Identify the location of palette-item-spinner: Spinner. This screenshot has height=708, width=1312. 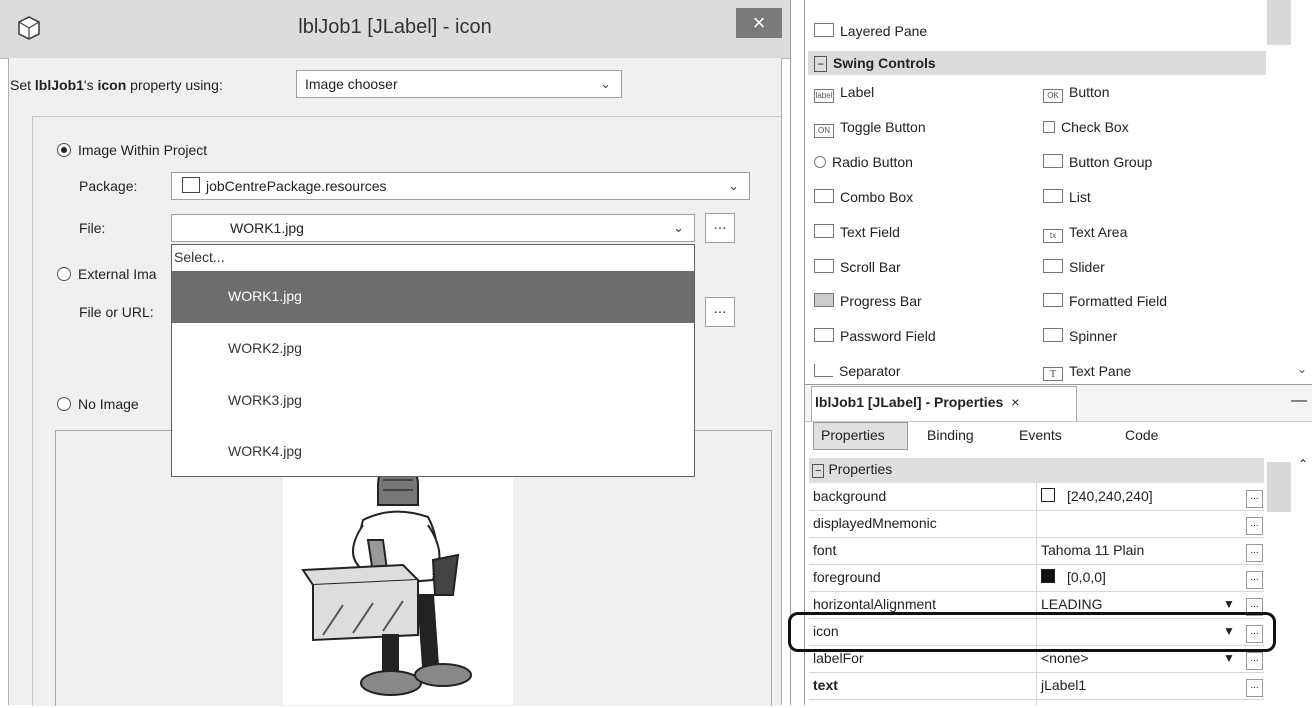
(1080, 336).